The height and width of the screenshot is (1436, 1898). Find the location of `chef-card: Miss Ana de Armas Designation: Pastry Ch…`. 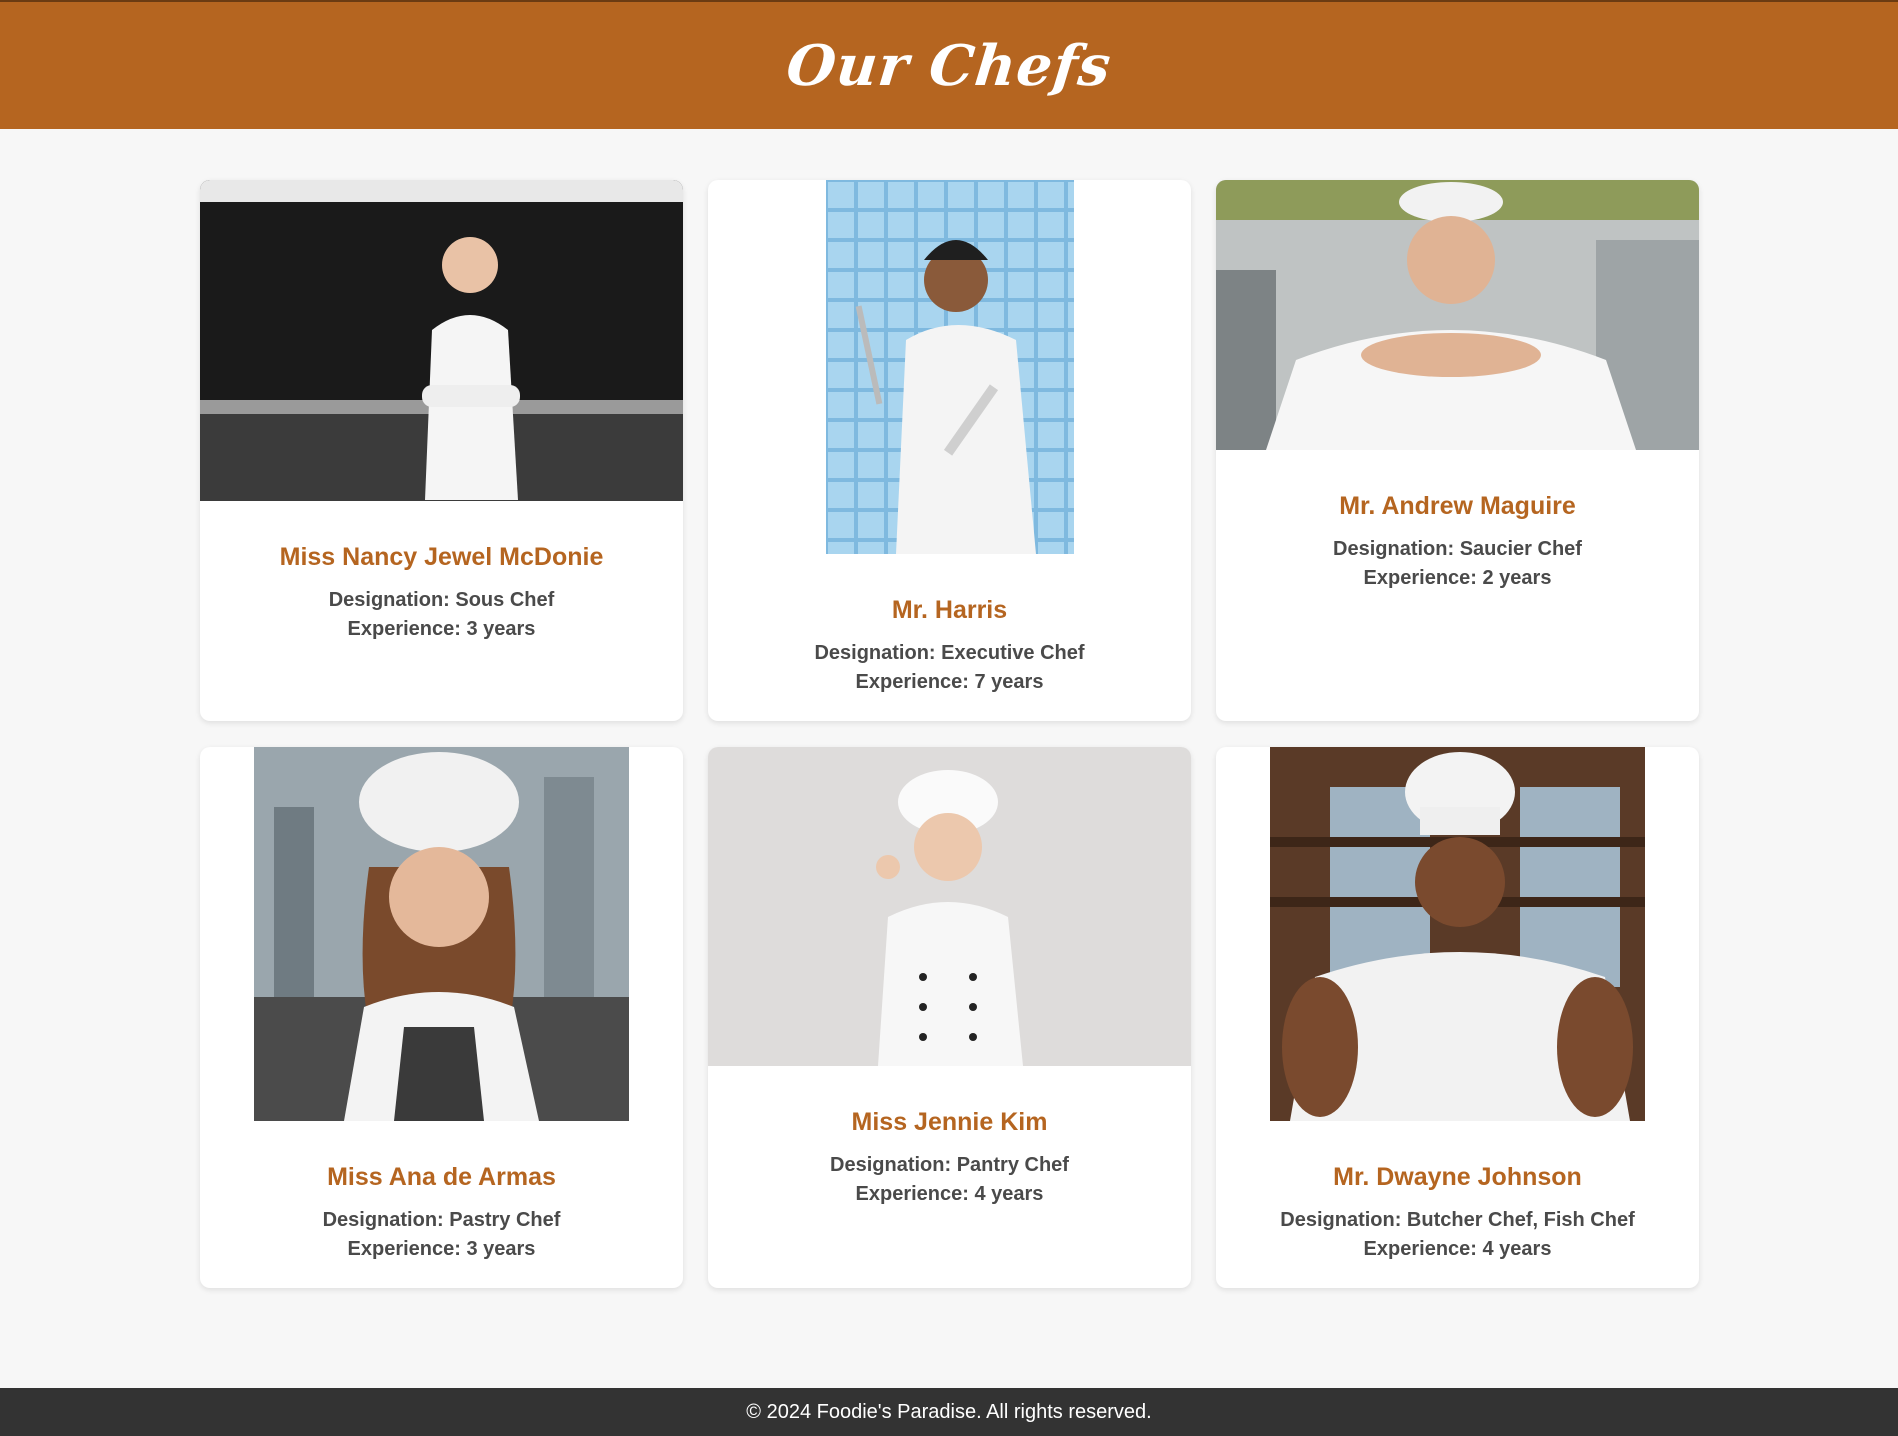

chef-card: Miss Ana de Armas Designation: Pastry Ch… is located at coordinates (441, 1017).